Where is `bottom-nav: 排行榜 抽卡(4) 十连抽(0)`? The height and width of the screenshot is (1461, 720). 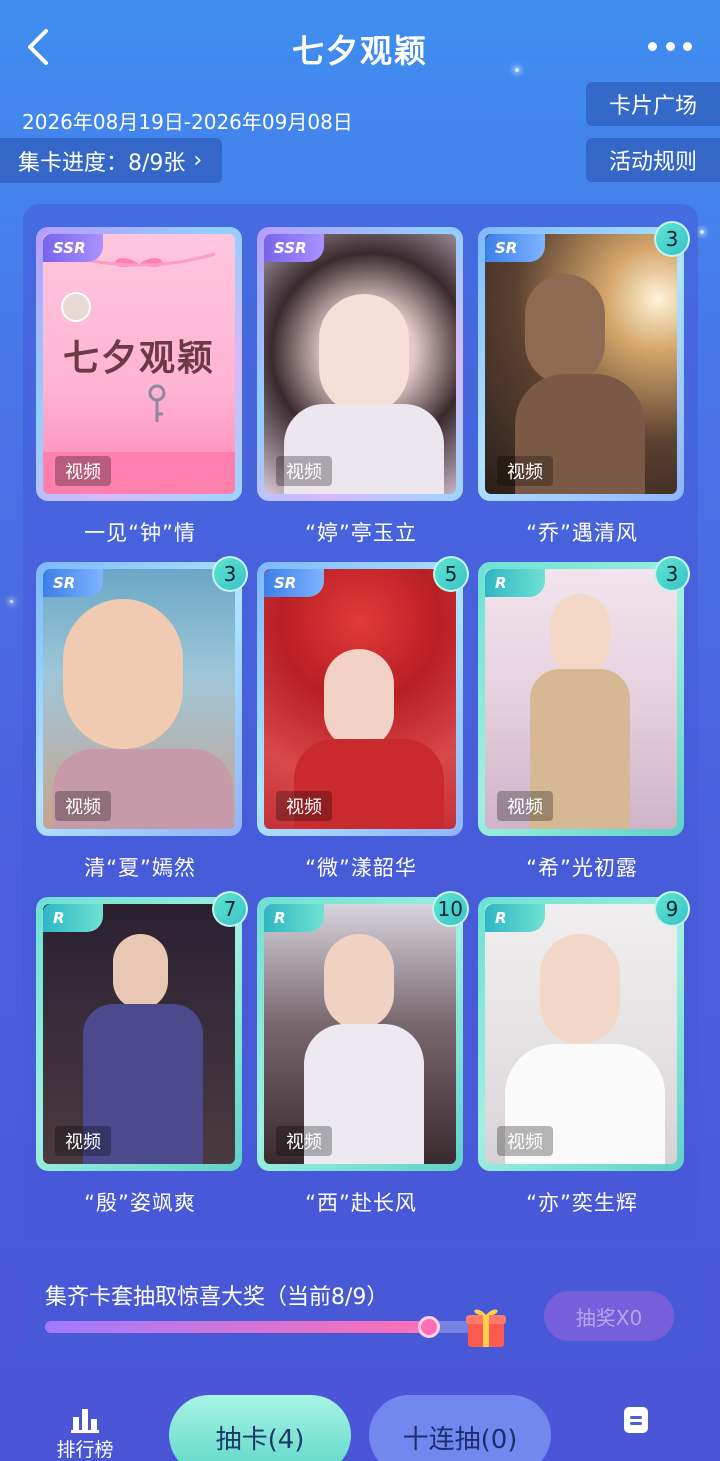 bottom-nav: 排行榜 抽卡(4) 十连抽(0) is located at coordinates (360, 1423).